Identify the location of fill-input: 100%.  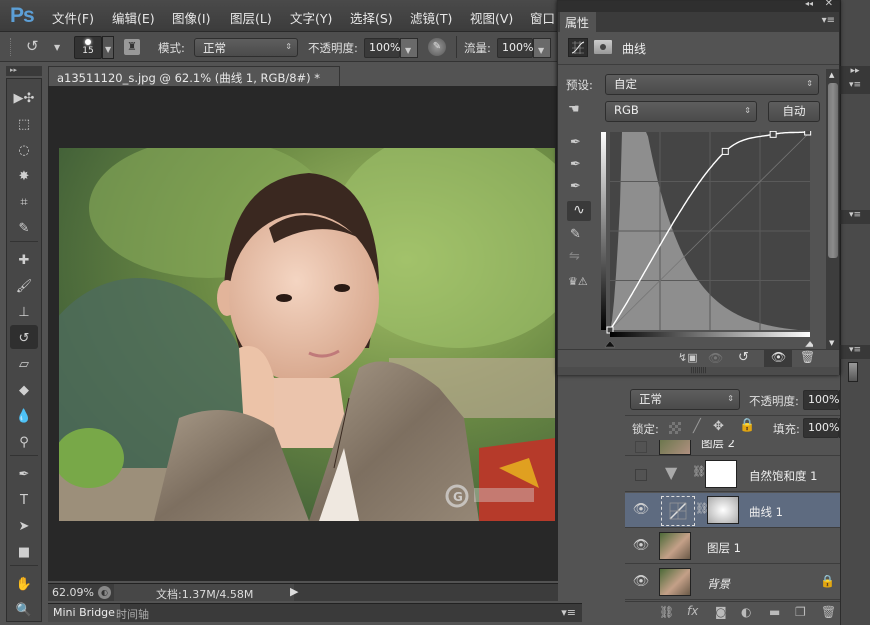
(821, 428).